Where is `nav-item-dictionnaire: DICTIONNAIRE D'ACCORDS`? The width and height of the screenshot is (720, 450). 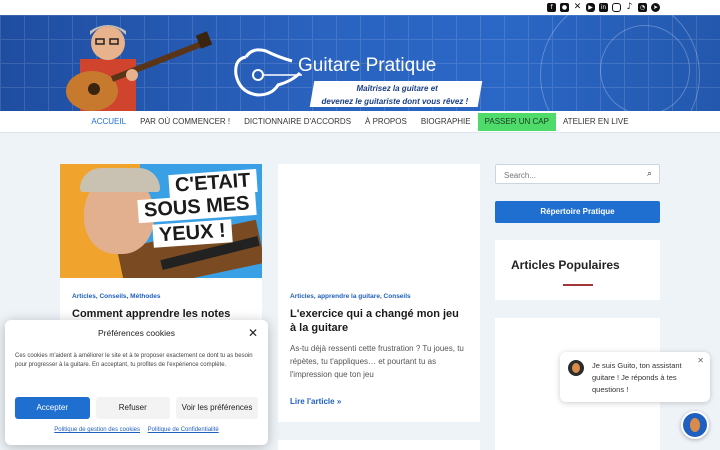 nav-item-dictionnaire: DICTIONNAIRE D'ACCORDS is located at coordinates (297, 122).